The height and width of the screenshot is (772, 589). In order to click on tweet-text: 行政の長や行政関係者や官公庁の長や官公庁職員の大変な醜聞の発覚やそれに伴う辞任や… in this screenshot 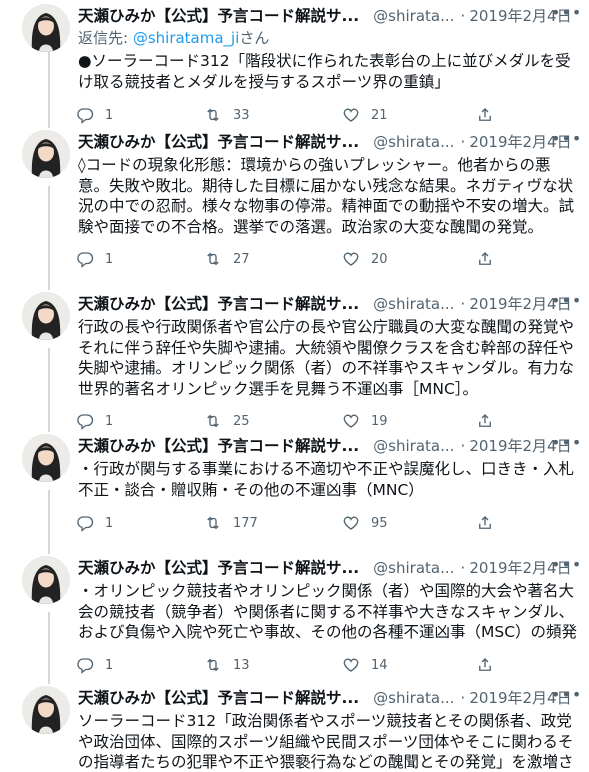, I will do `click(326, 358)`.